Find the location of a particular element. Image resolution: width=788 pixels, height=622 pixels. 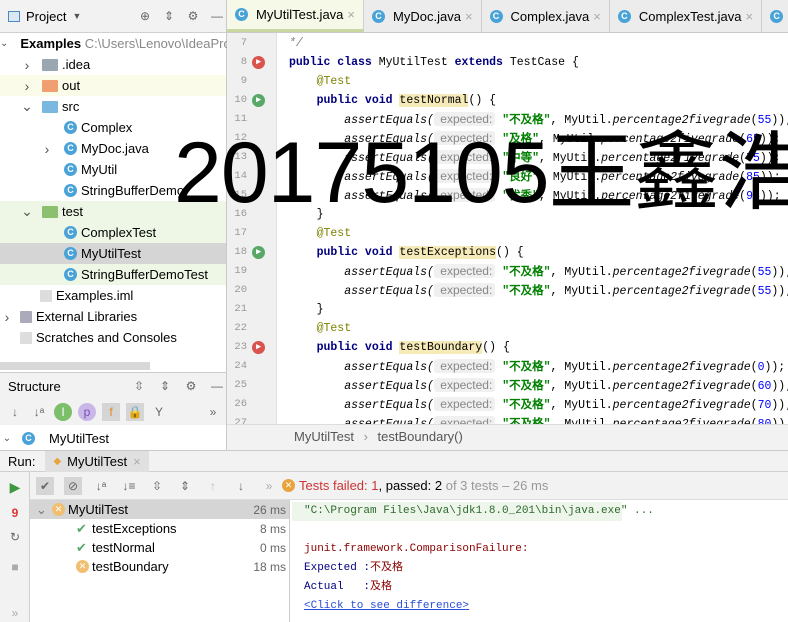

breadcrumb-method: testBoundary() is located at coordinates (420, 436).